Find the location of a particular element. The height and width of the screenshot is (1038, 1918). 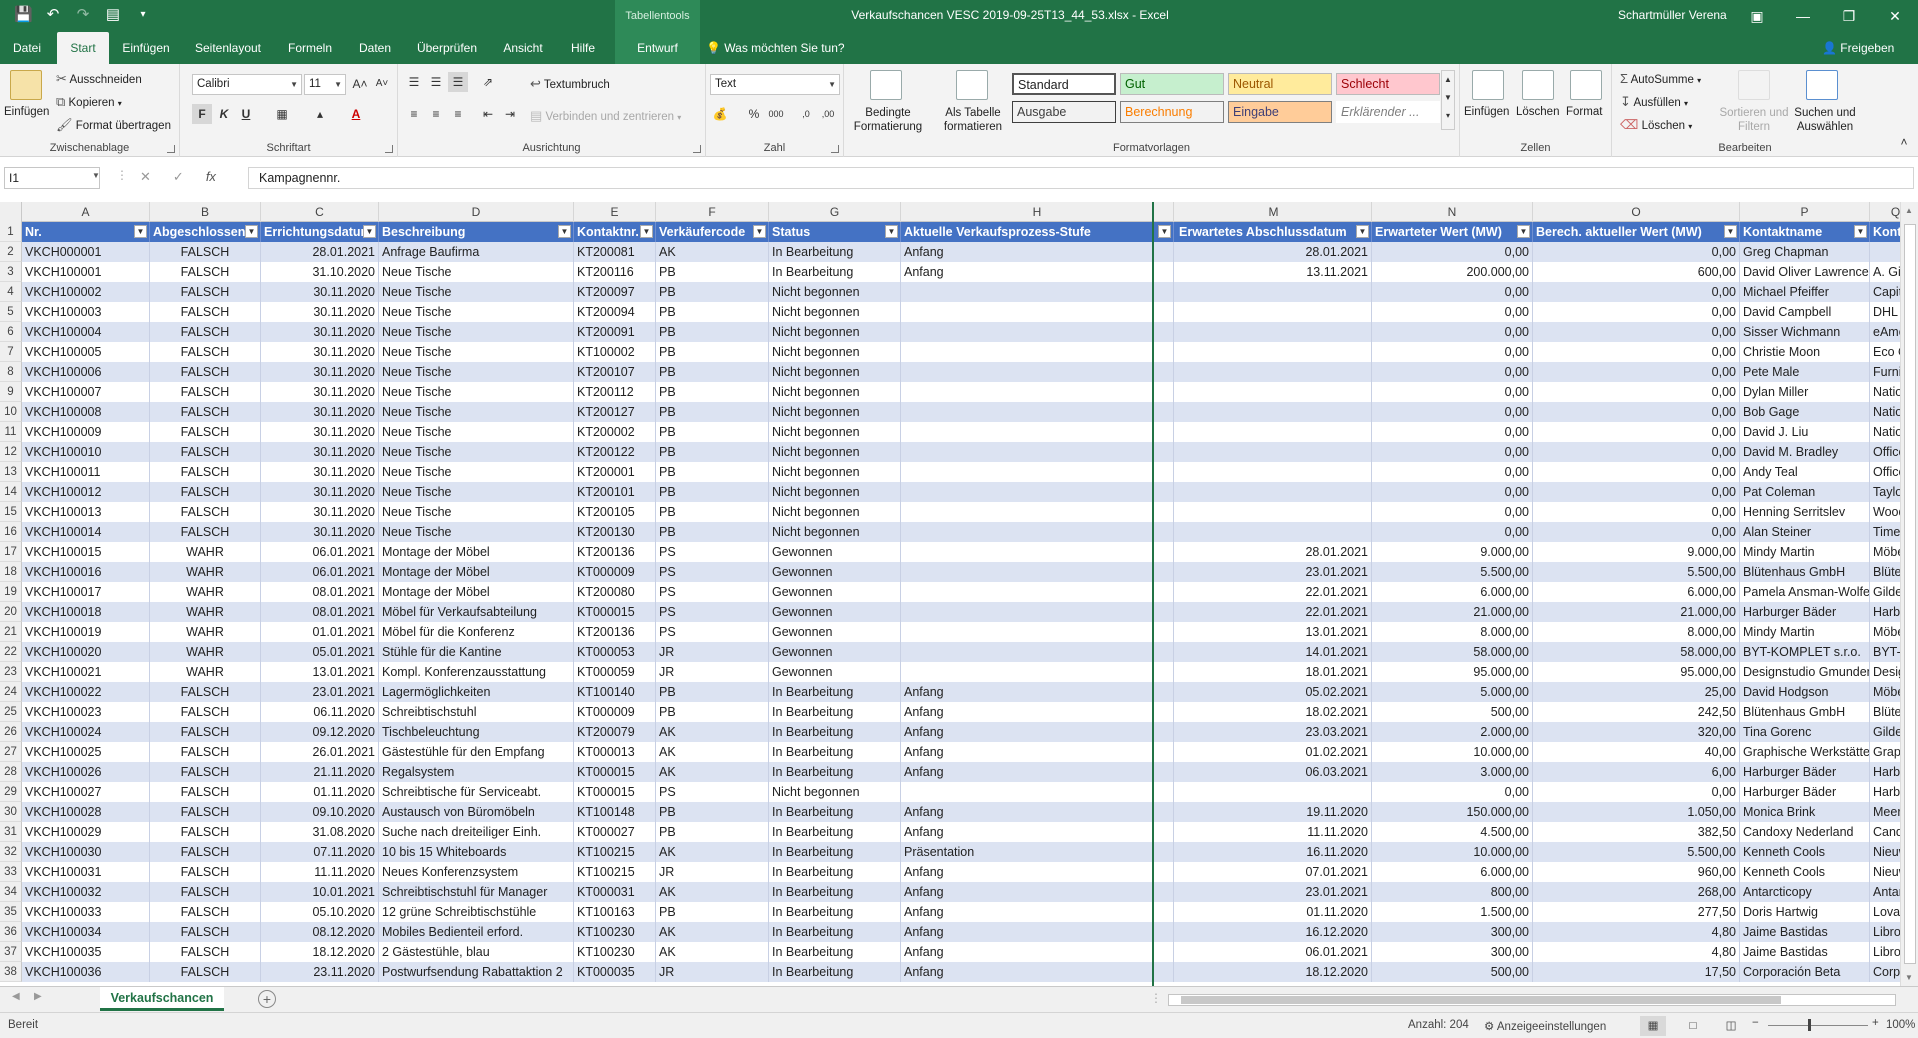

format-cells-icon is located at coordinates (1586, 85).